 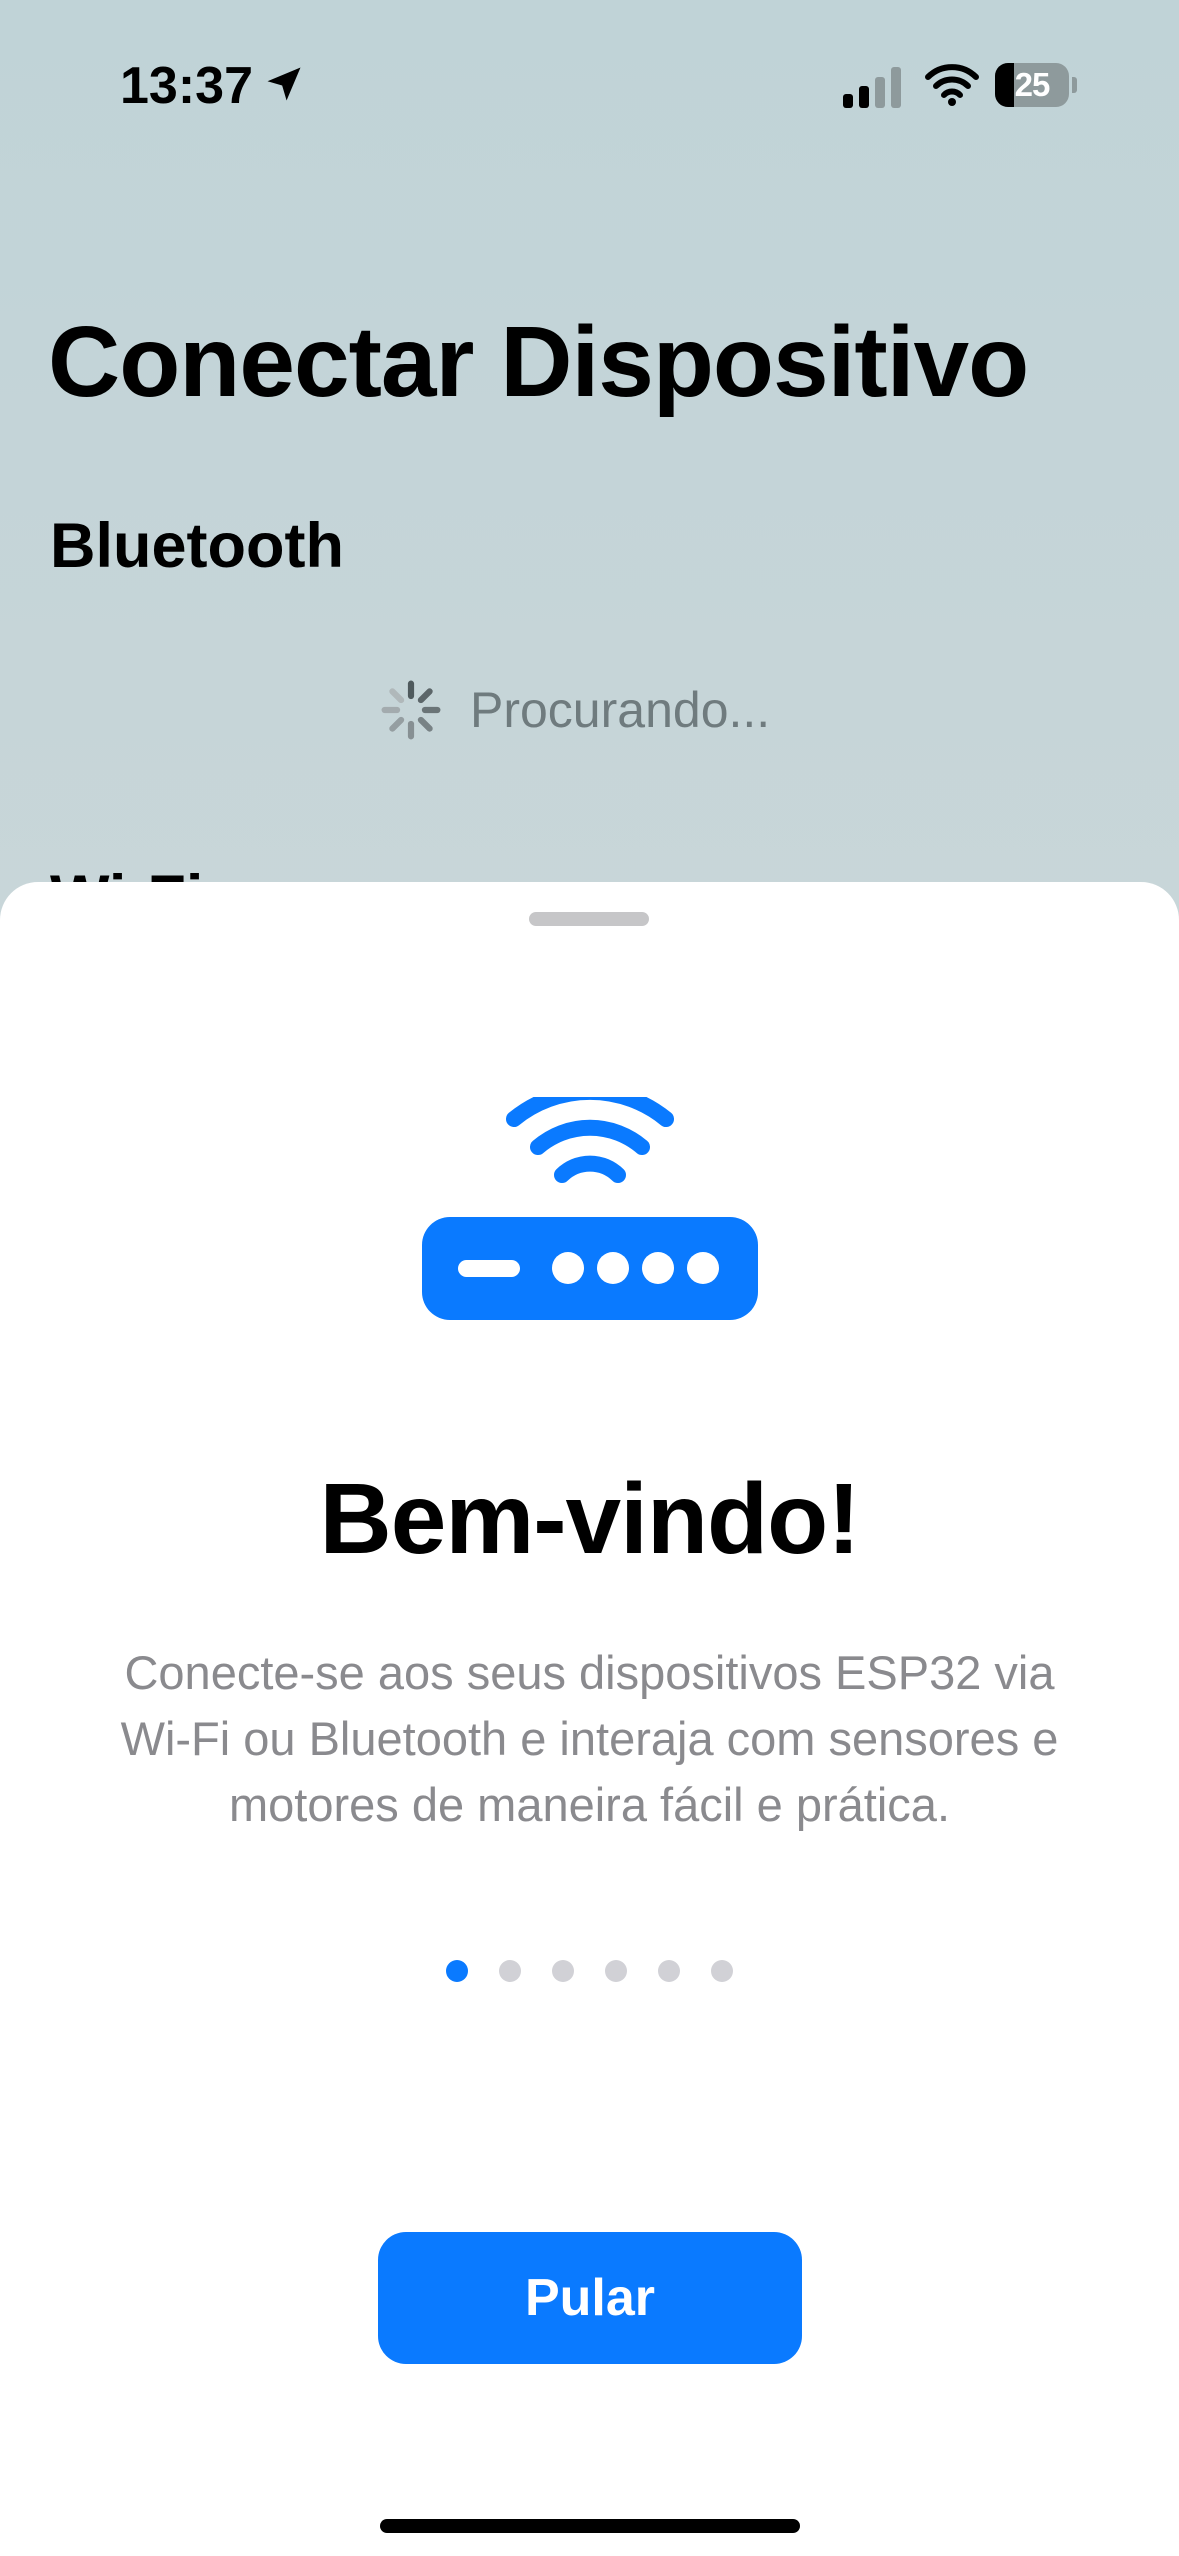 I want to click on page-indicator, so click(x=589, y=1971).